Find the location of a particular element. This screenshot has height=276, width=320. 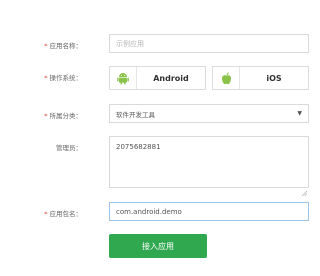

caret-down-icon: ▼ is located at coordinates (299, 113).